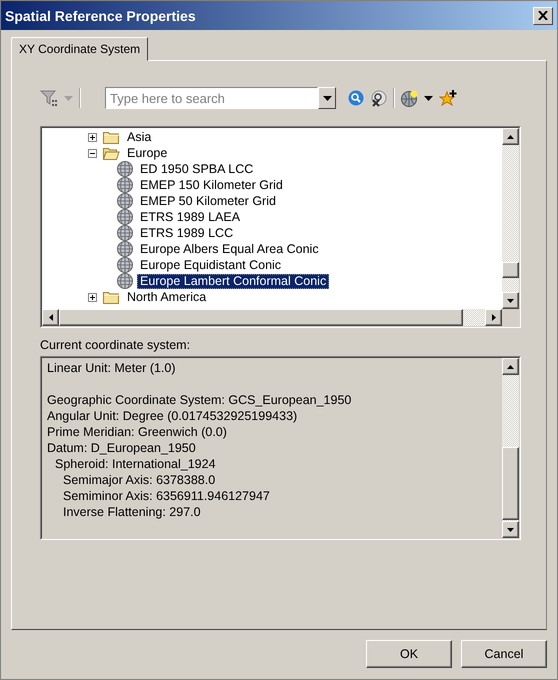 The width and height of the screenshot is (558, 680). What do you see at coordinates (122, 448) in the screenshot?
I see `detail-line: Datum: D_European_1950` at bounding box center [122, 448].